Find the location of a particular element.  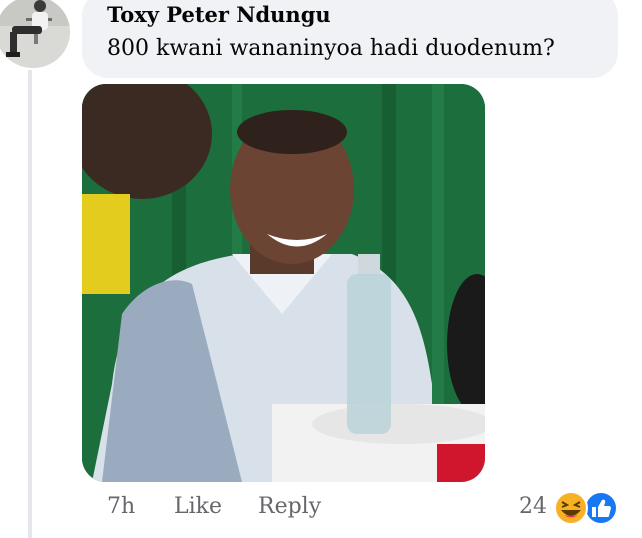

reply-button: Reply is located at coordinates (289, 506).